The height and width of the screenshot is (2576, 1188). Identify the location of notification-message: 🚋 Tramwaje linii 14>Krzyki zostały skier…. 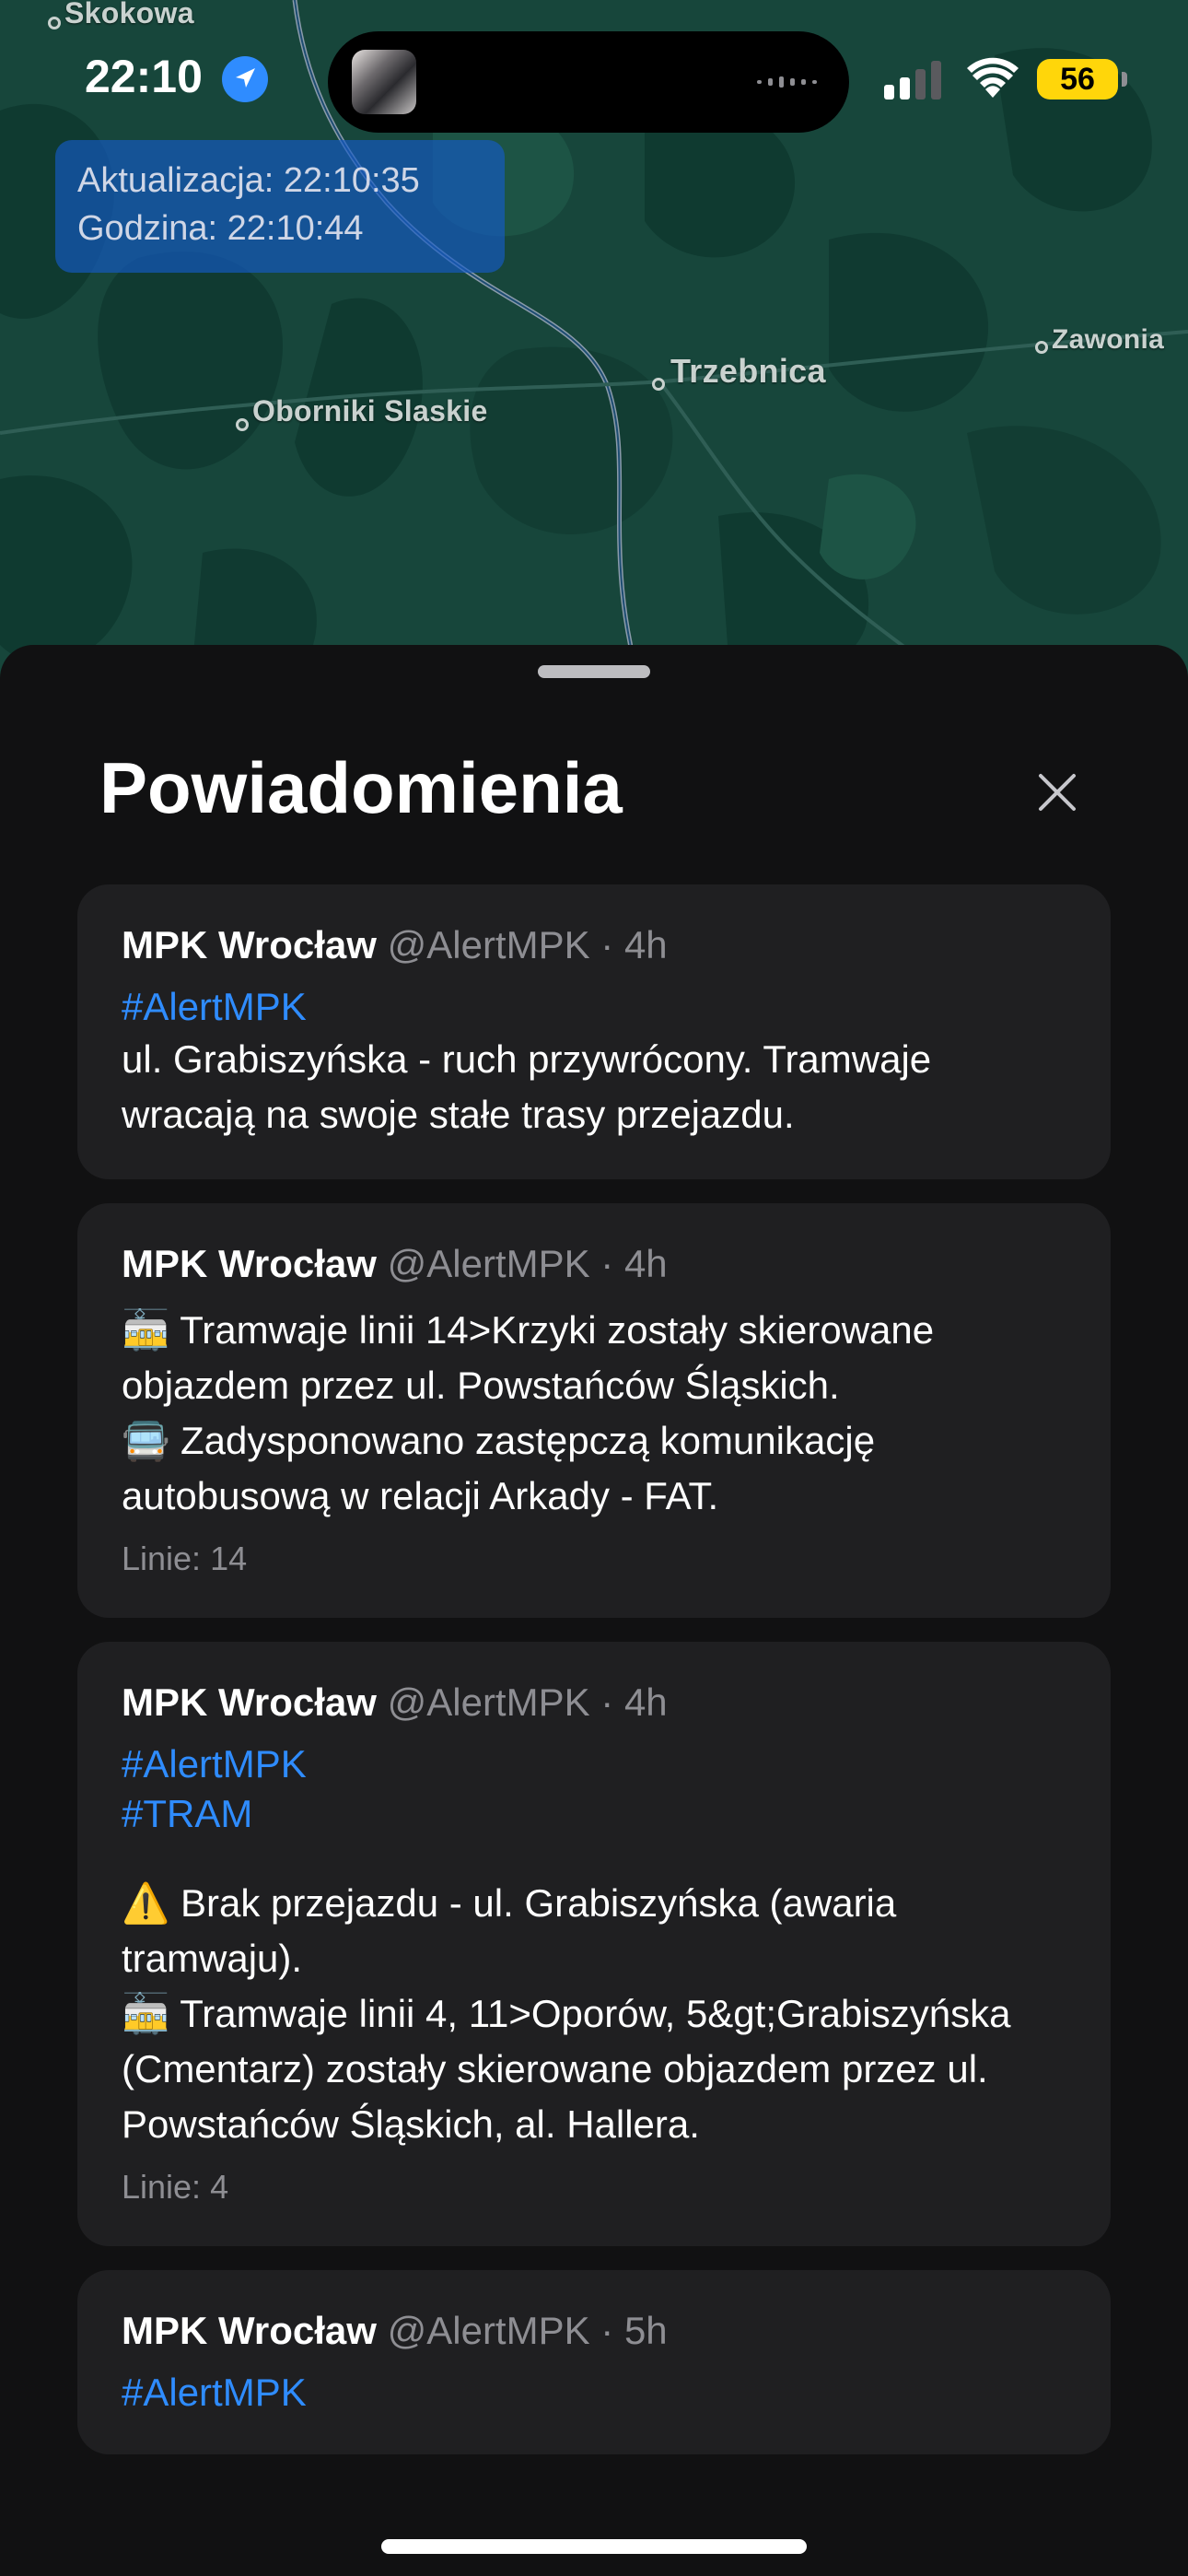
(528, 1412).